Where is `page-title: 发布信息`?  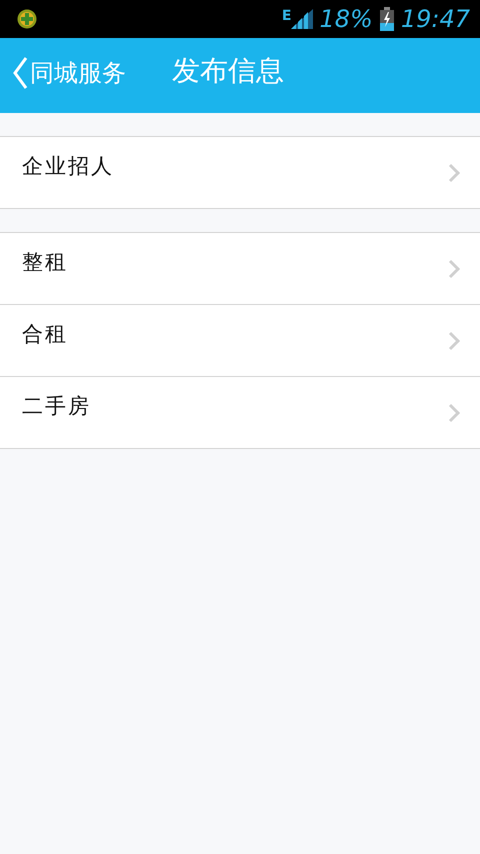
page-title: 发布信息 is located at coordinates (228, 70).